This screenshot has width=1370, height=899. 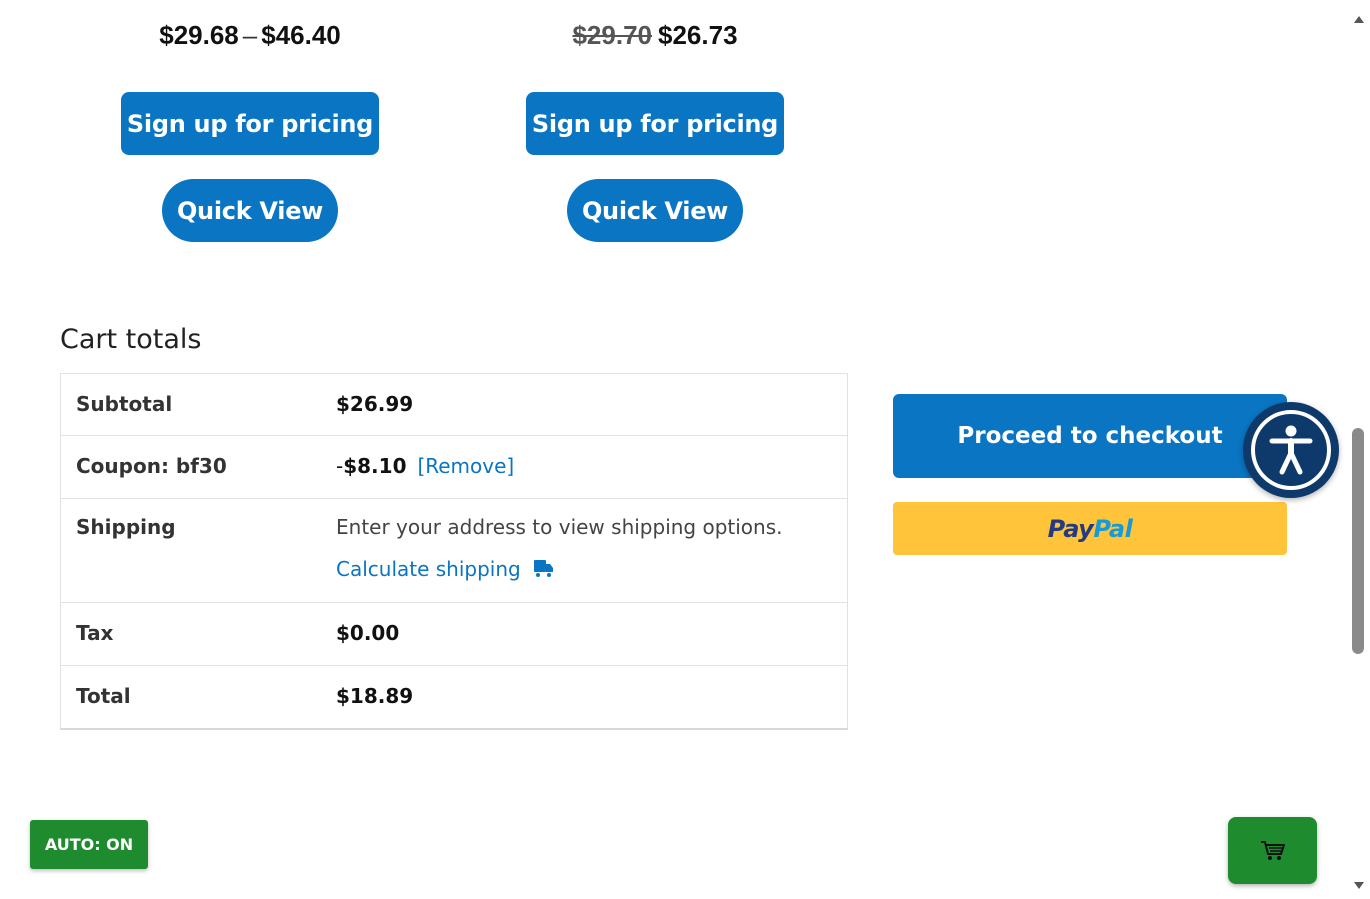 What do you see at coordinates (543, 568) in the screenshot?
I see `truck-icon` at bounding box center [543, 568].